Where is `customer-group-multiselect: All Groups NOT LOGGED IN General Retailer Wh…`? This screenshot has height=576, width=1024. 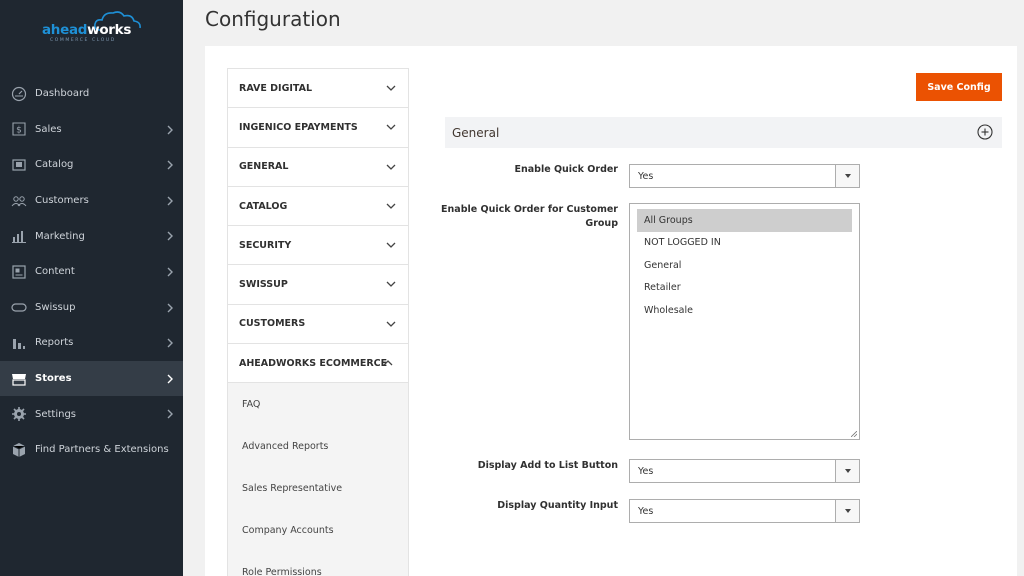 customer-group-multiselect: All Groups NOT LOGGED IN General Retailer Wh… is located at coordinates (744, 321).